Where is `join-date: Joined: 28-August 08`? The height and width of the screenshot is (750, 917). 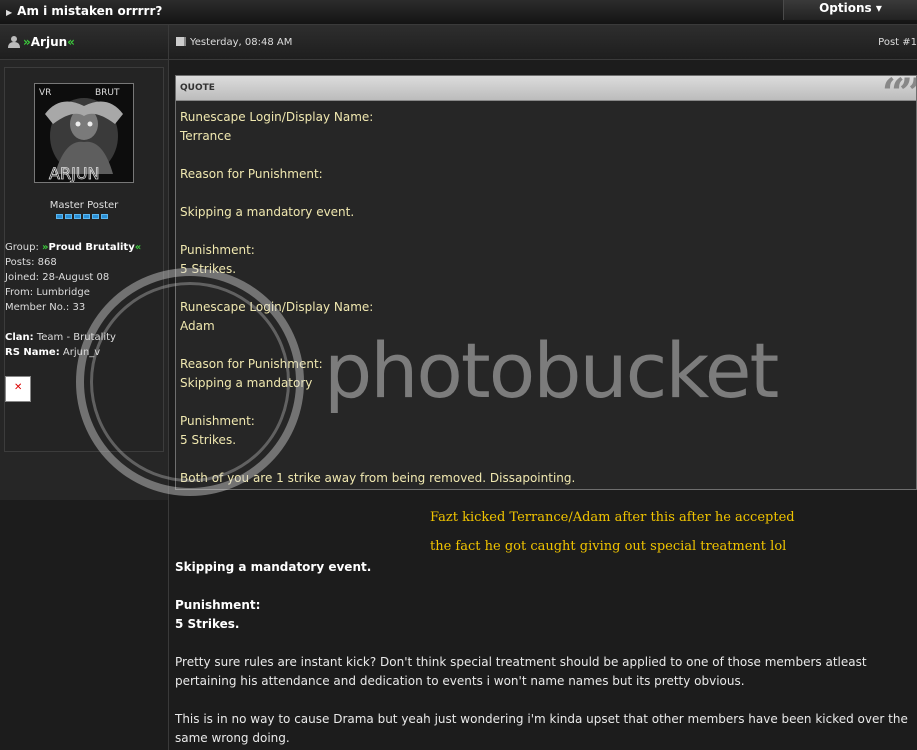
join-date: Joined: 28-August 08 is located at coordinates (57, 277).